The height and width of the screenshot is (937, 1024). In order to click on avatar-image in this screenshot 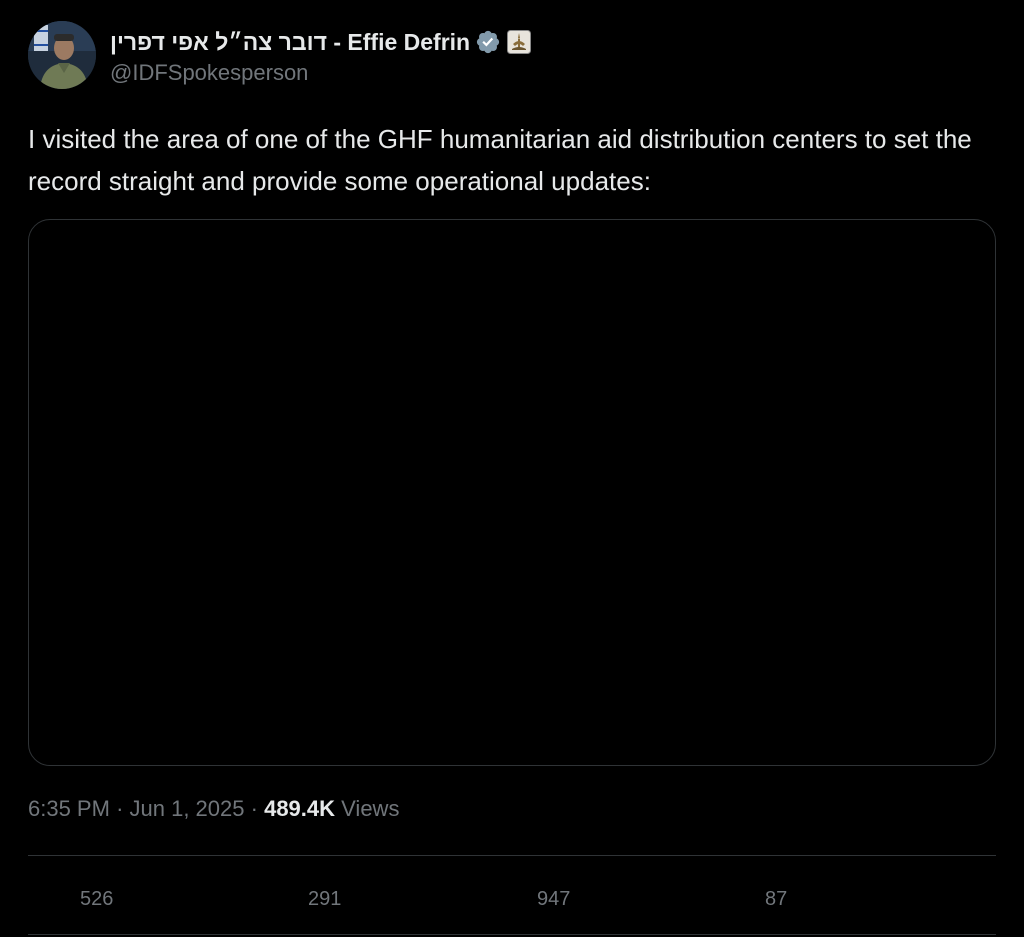, I will do `click(62, 55)`.